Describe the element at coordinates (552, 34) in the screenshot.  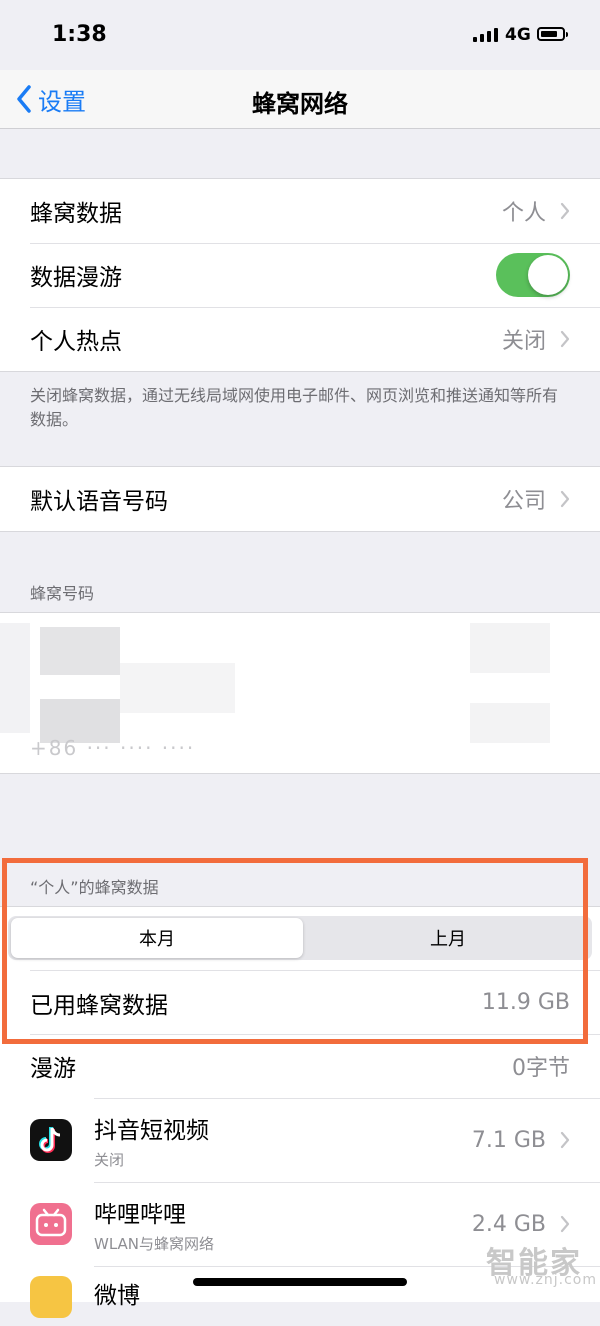
I see `battery-icon` at that location.